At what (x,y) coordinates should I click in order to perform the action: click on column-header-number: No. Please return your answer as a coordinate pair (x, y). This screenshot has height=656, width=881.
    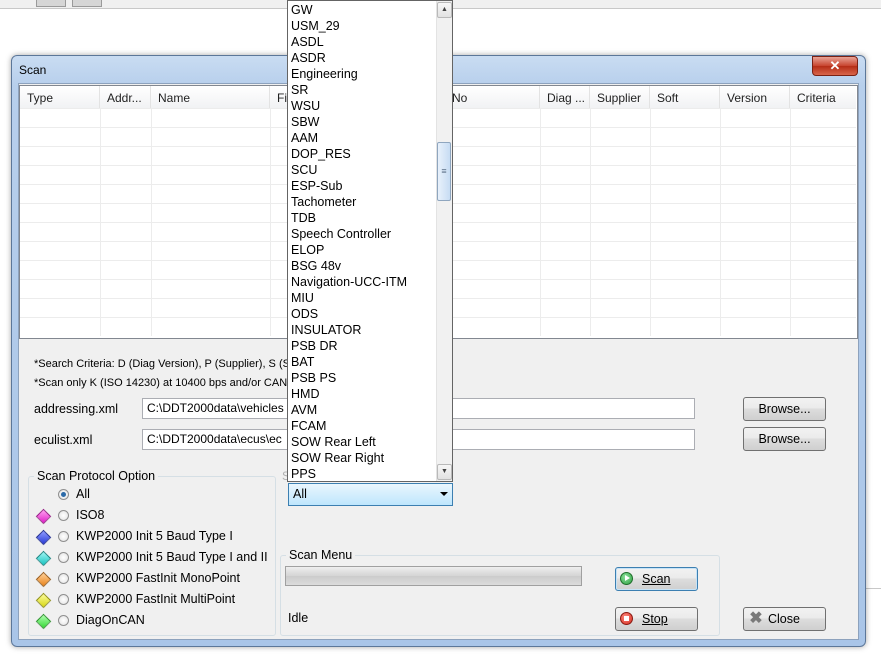
    Looking at the image, I should click on (492, 97).